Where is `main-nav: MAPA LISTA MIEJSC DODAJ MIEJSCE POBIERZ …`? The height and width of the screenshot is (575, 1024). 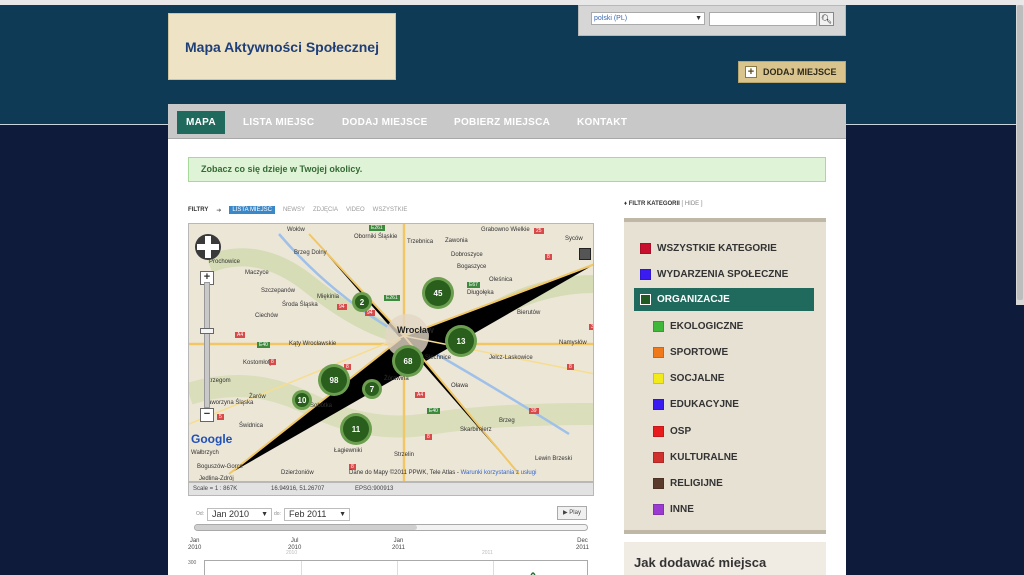 main-nav: MAPA LISTA MIEJSC DODAJ MIEJSCE POBIERZ … is located at coordinates (507, 121).